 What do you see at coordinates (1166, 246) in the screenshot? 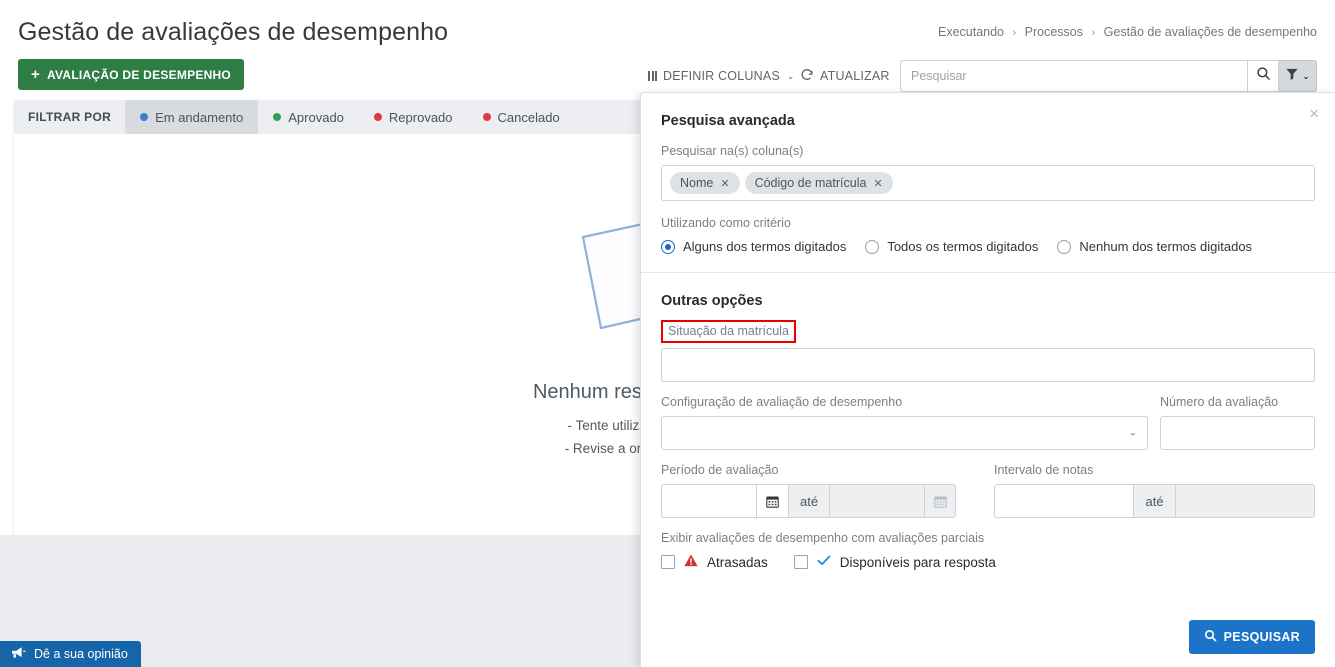
I see `radio-label: Nenhum dos termos digitados` at bounding box center [1166, 246].